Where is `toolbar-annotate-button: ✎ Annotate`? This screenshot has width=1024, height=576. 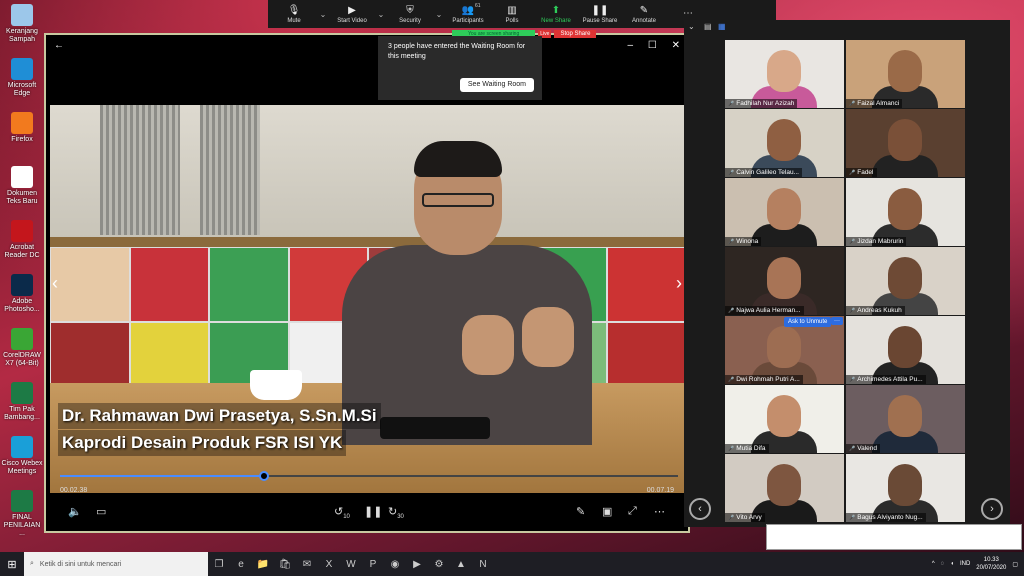 toolbar-annotate-button: ✎ Annotate is located at coordinates (644, 14).